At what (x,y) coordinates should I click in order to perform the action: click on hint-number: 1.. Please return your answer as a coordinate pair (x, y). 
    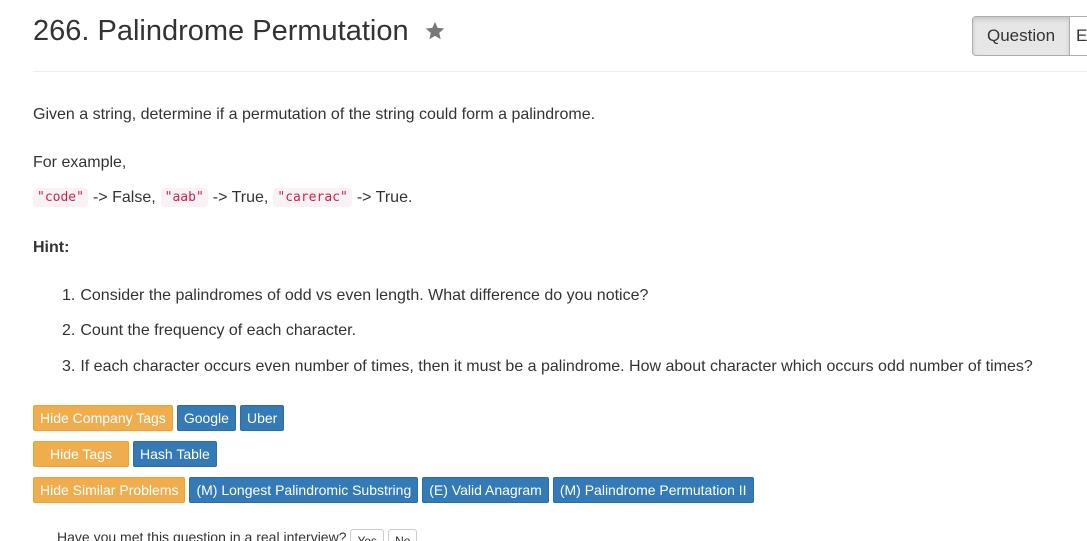
    Looking at the image, I should click on (69, 295).